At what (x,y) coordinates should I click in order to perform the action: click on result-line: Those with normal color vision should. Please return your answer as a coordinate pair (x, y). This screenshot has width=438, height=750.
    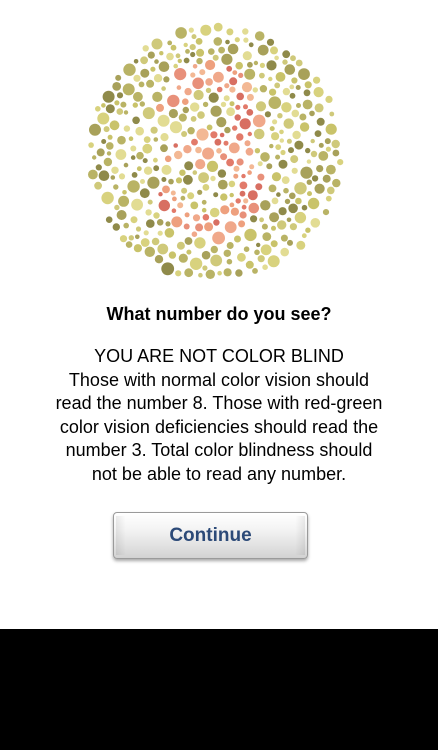
    Looking at the image, I should click on (219, 379).